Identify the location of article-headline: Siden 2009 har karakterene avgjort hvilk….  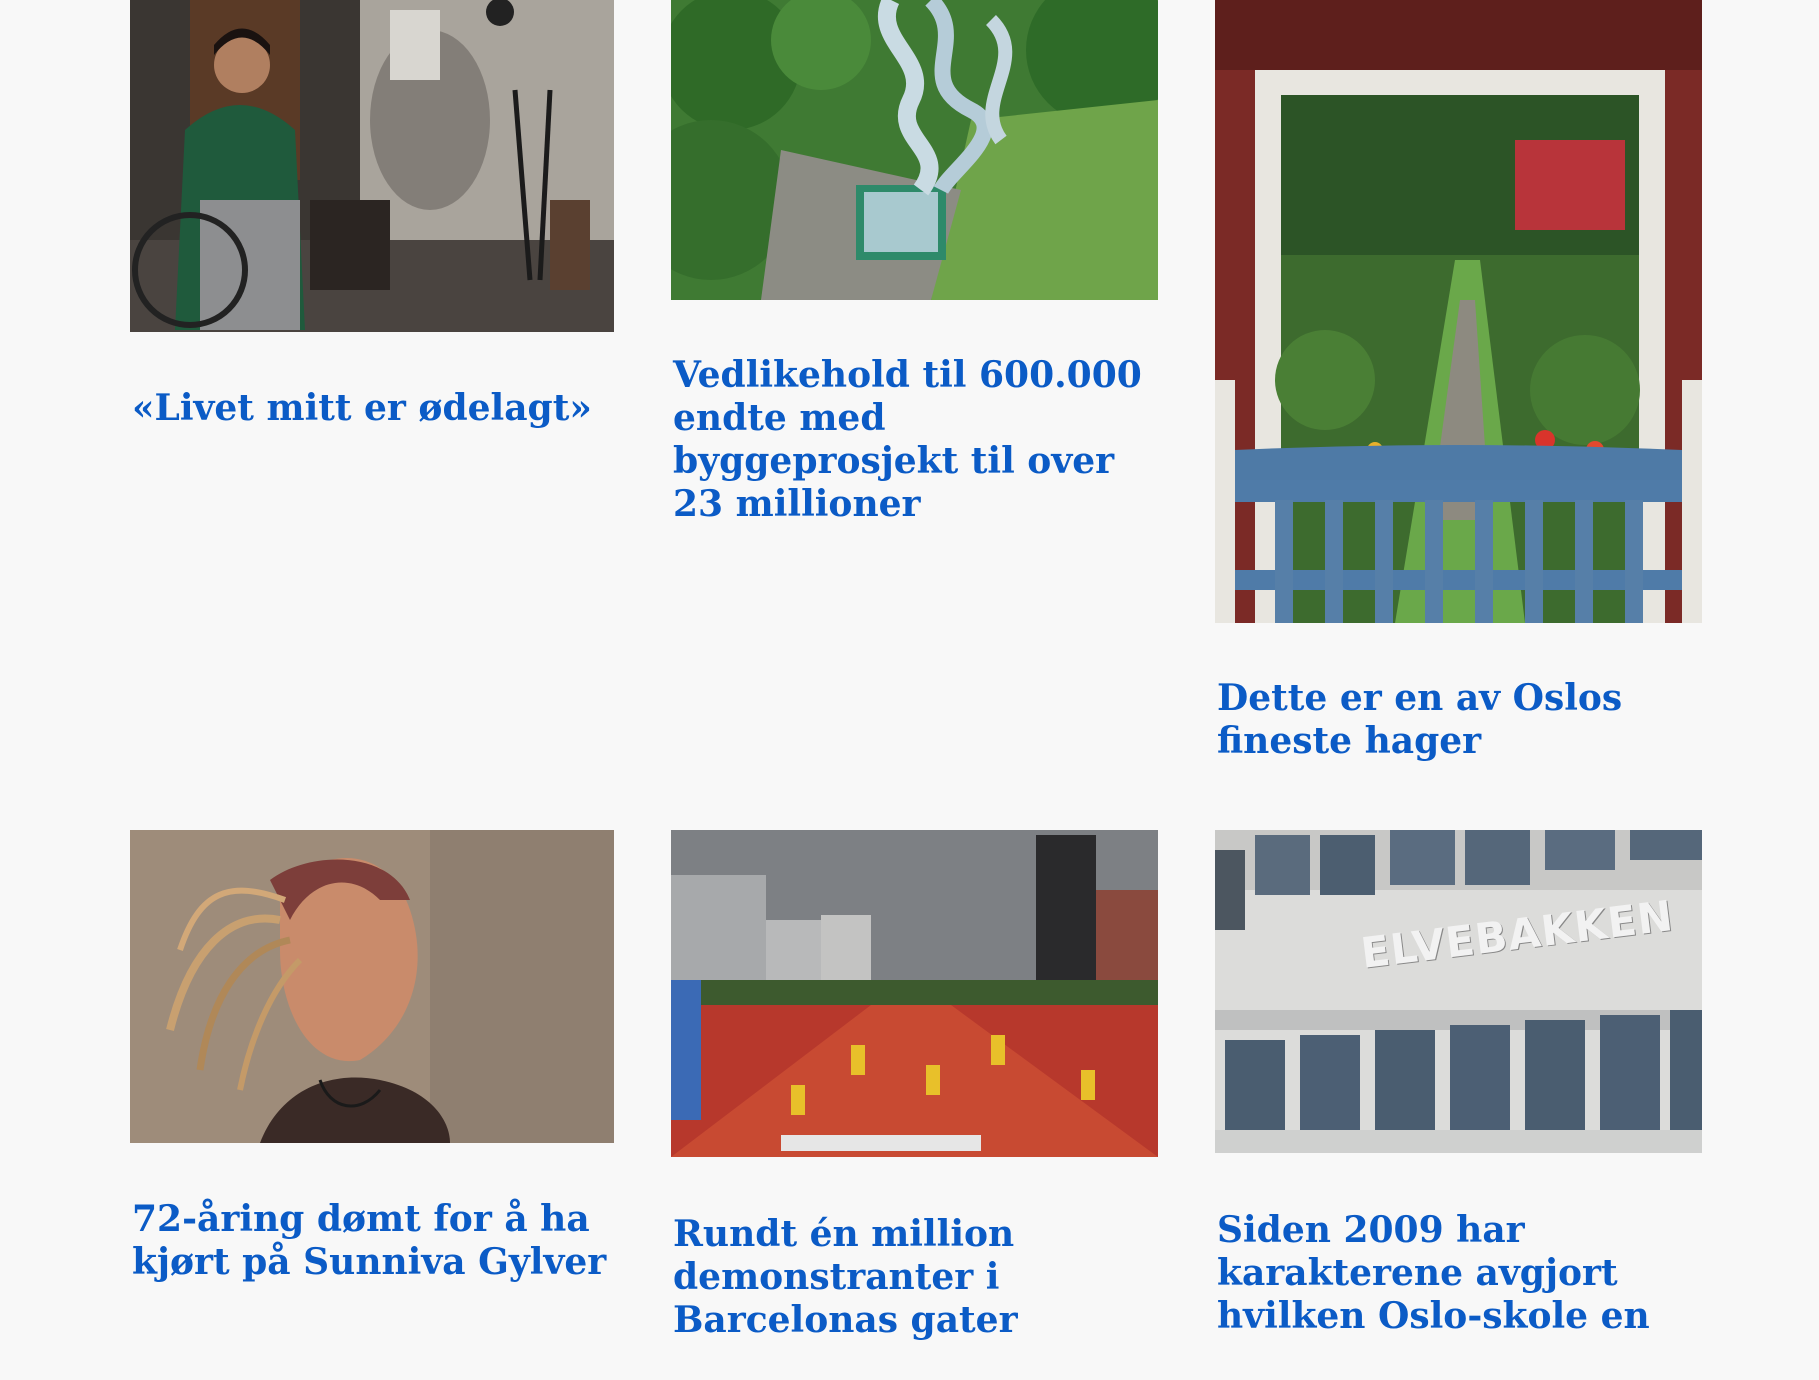
(1458, 1273).